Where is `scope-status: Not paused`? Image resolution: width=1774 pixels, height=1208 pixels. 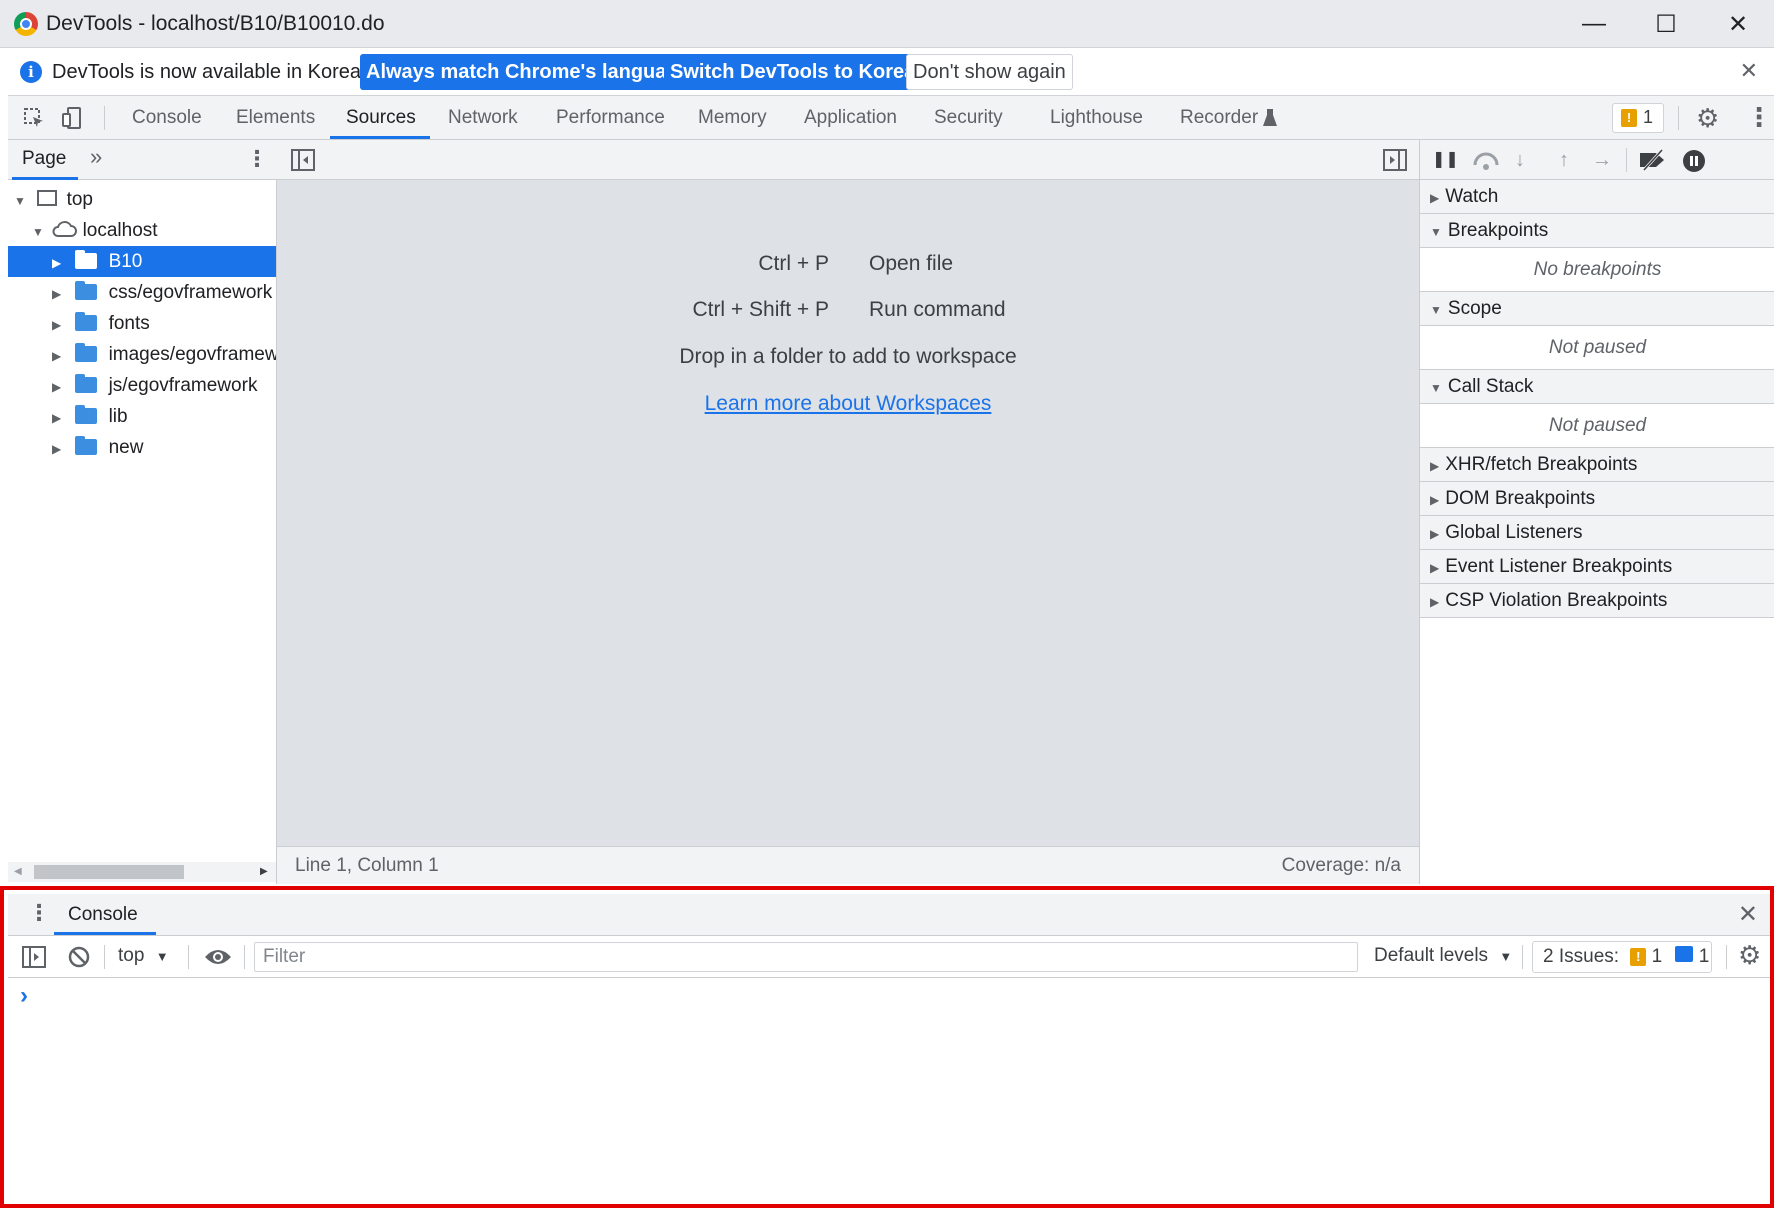
scope-status: Not paused is located at coordinates (1597, 348).